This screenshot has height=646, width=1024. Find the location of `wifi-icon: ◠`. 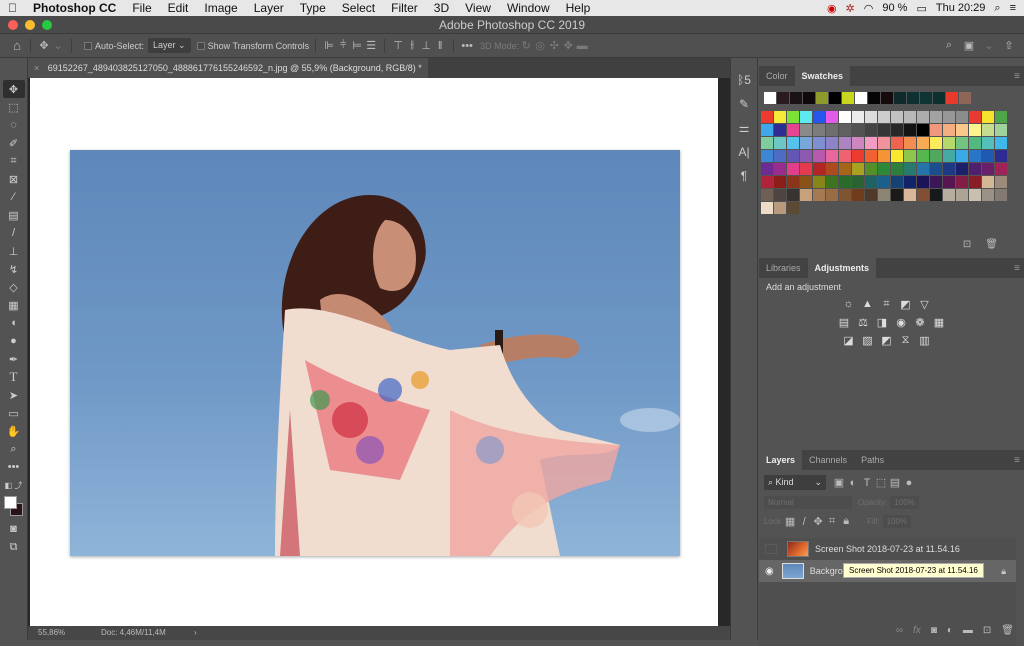

wifi-icon: ◠ is located at coordinates (869, 8).